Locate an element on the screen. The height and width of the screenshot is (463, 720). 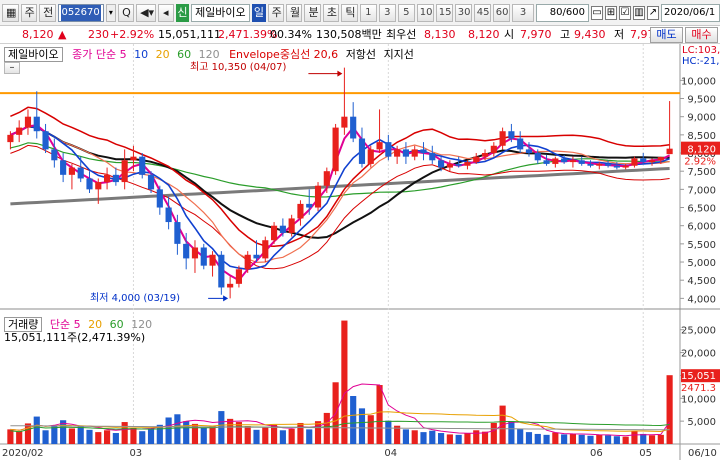
x-axis-label: 06/10 is located at coordinates (702, 453).